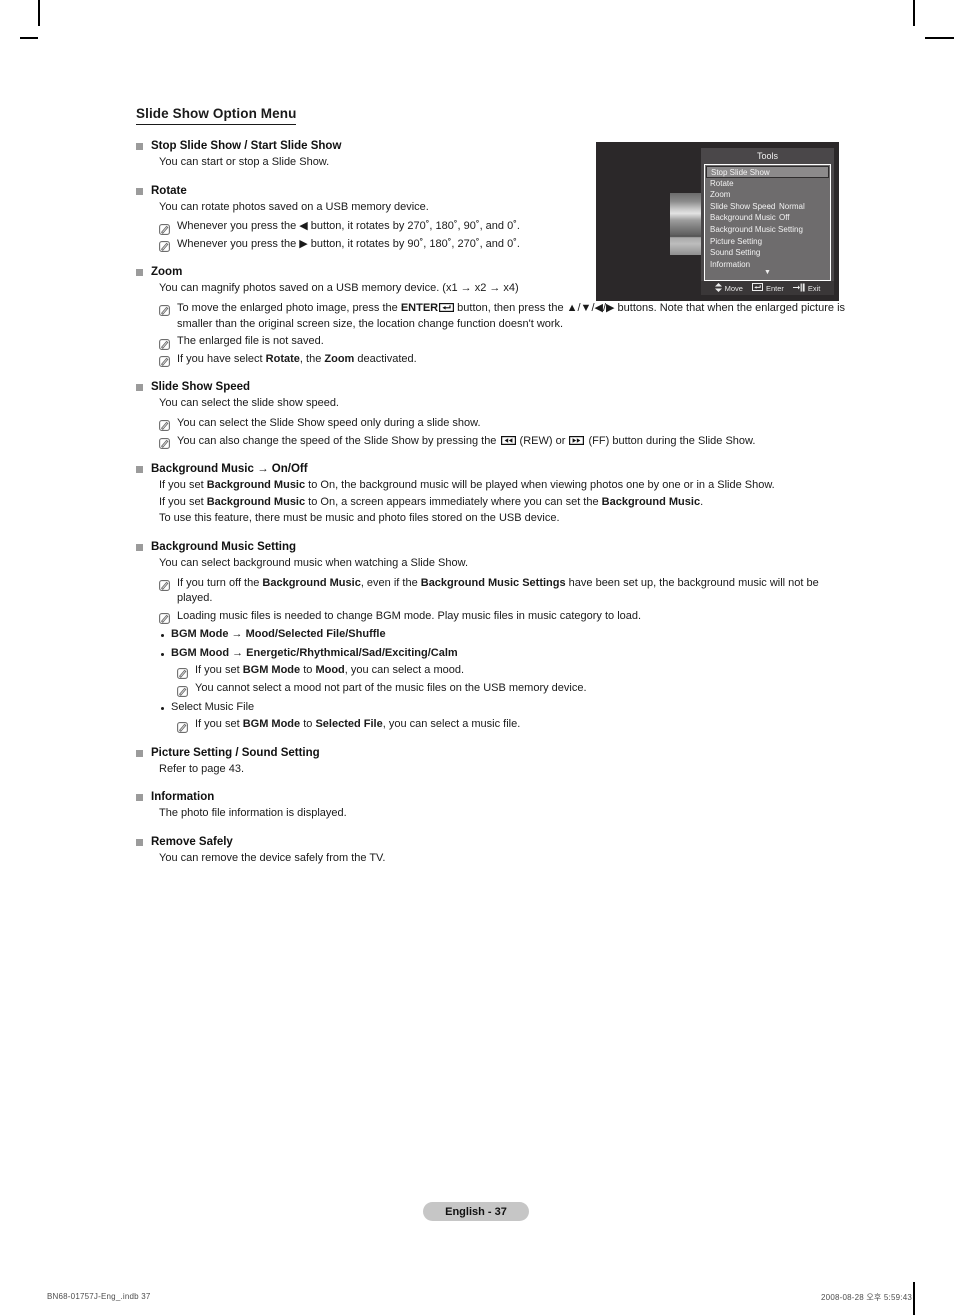  I want to click on note-text: The enlarged file is not saved., so click(250, 341).